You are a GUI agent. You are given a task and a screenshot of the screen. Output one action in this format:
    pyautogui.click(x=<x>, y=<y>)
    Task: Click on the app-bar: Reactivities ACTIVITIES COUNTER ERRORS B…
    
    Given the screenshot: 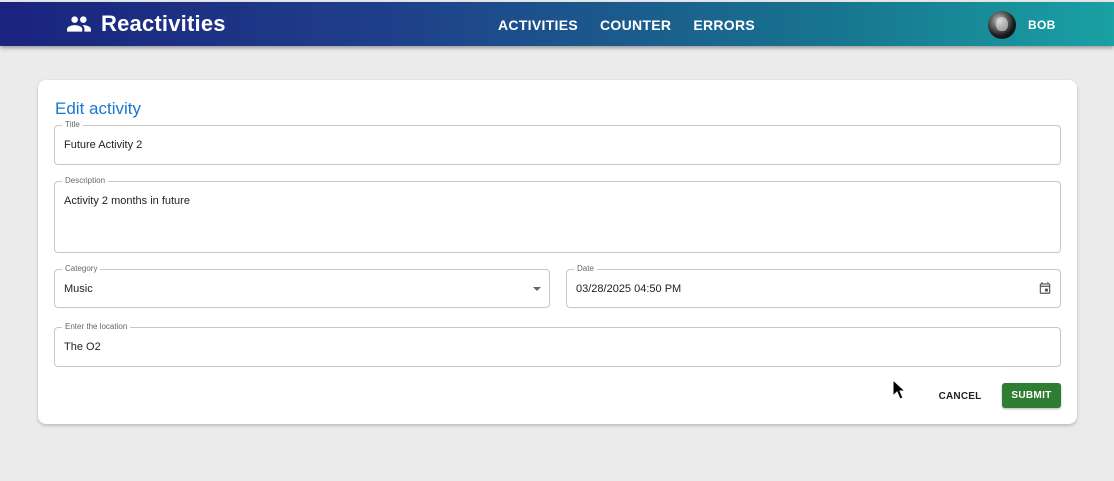 What is the action you would take?
    pyautogui.click(x=557, y=24)
    